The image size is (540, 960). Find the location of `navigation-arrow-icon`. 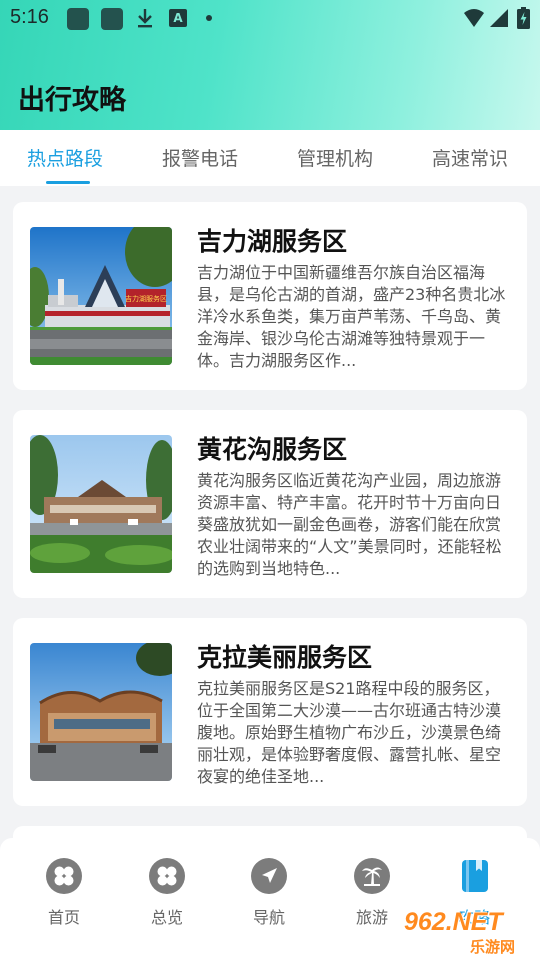

navigation-arrow-icon is located at coordinates (269, 876).